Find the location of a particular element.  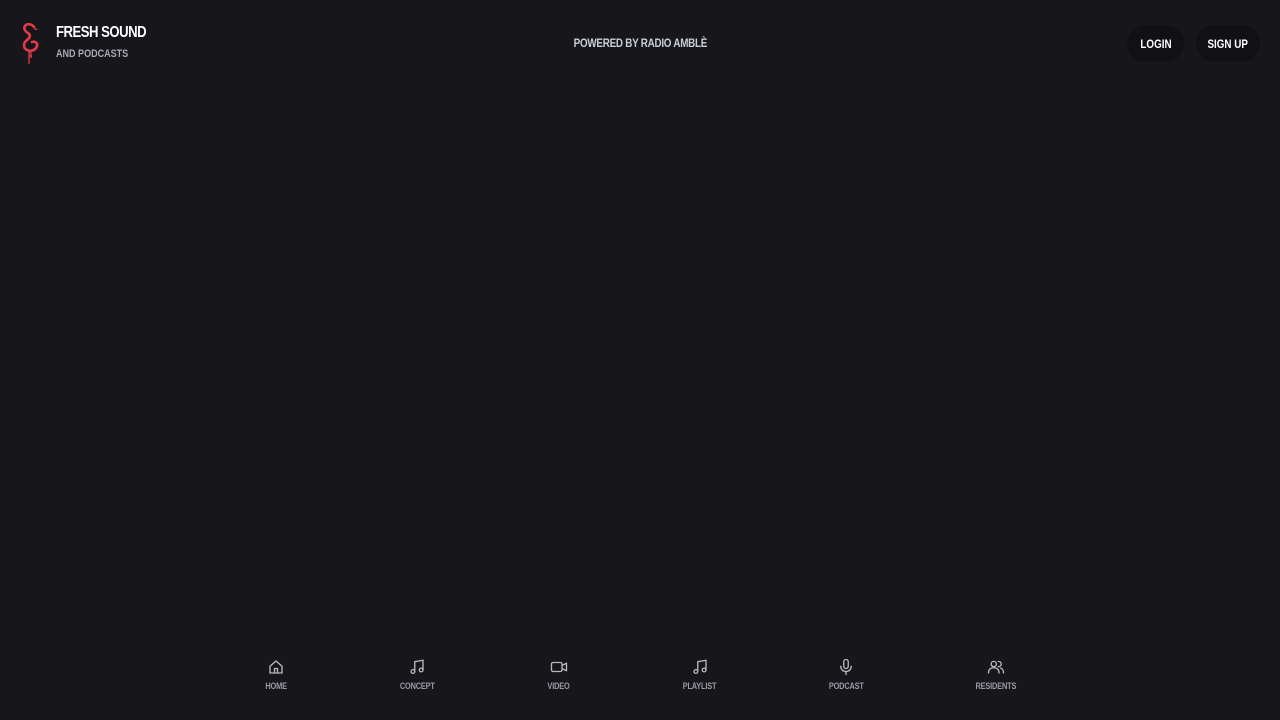

signup-button: SIGN UP is located at coordinates (1228, 43).